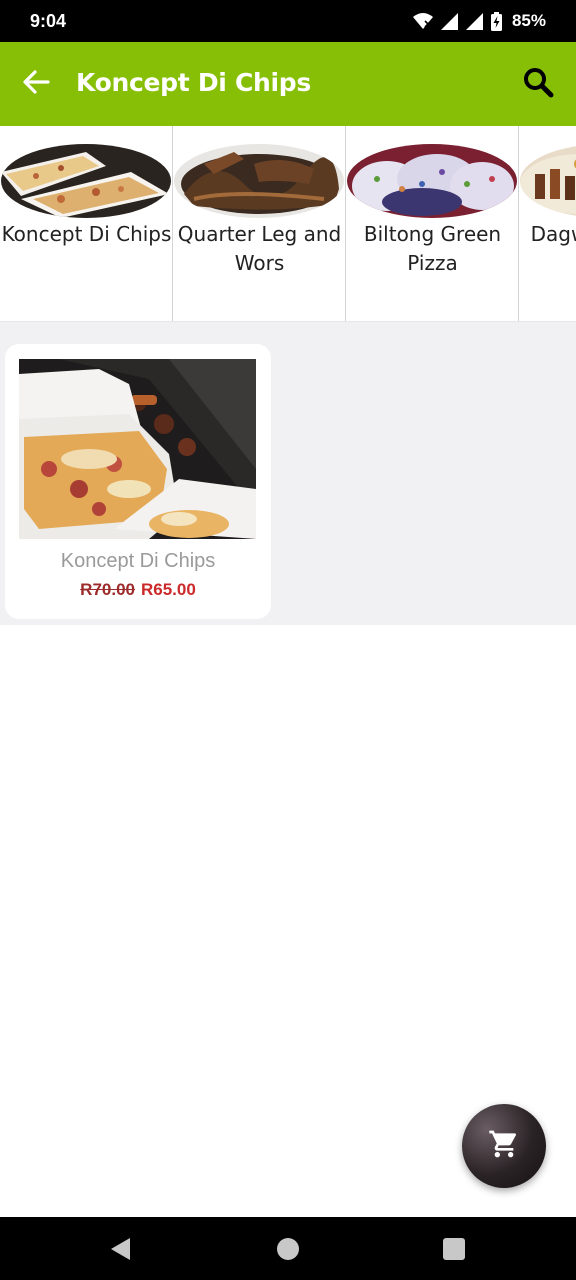  Describe the element at coordinates (86, 234) in the screenshot. I see `category-label: Koncept Di Chips` at that location.